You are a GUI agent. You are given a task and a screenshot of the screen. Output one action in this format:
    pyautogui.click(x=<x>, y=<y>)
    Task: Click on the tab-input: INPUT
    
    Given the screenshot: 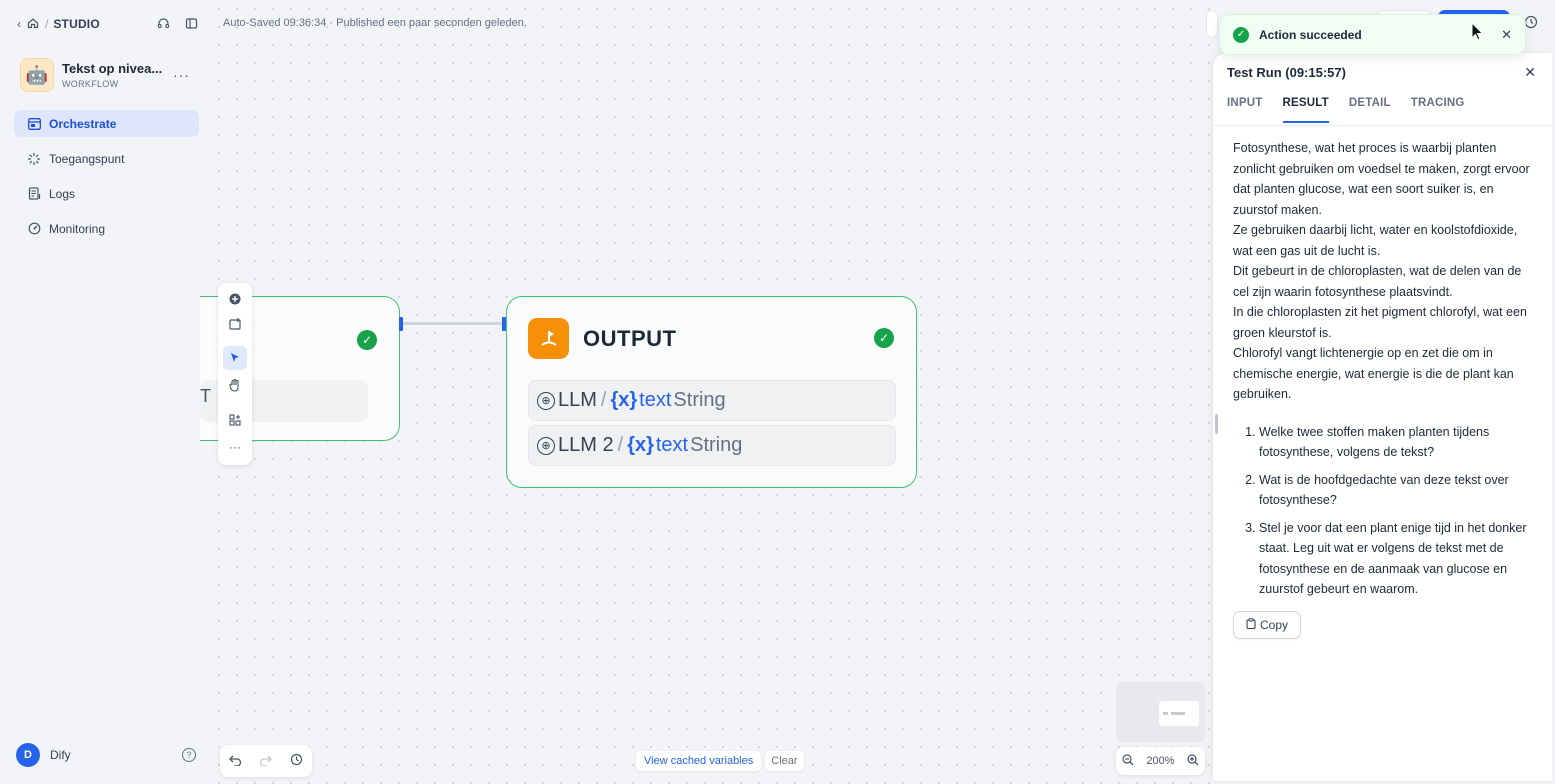 What is the action you would take?
    pyautogui.click(x=1245, y=110)
    